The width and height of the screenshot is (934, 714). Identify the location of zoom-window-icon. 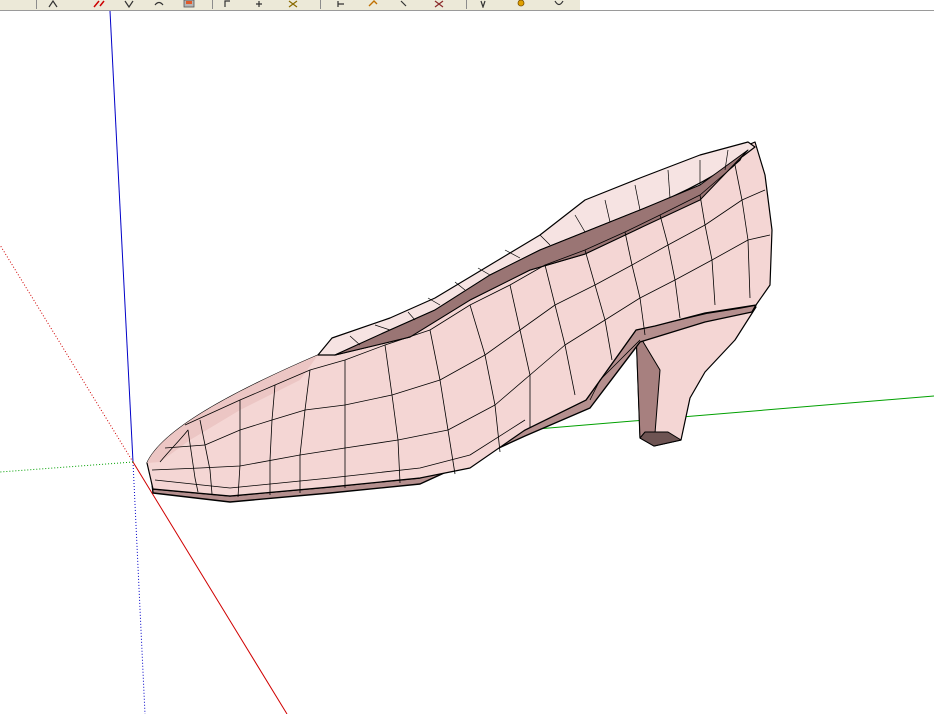
(341, 4).